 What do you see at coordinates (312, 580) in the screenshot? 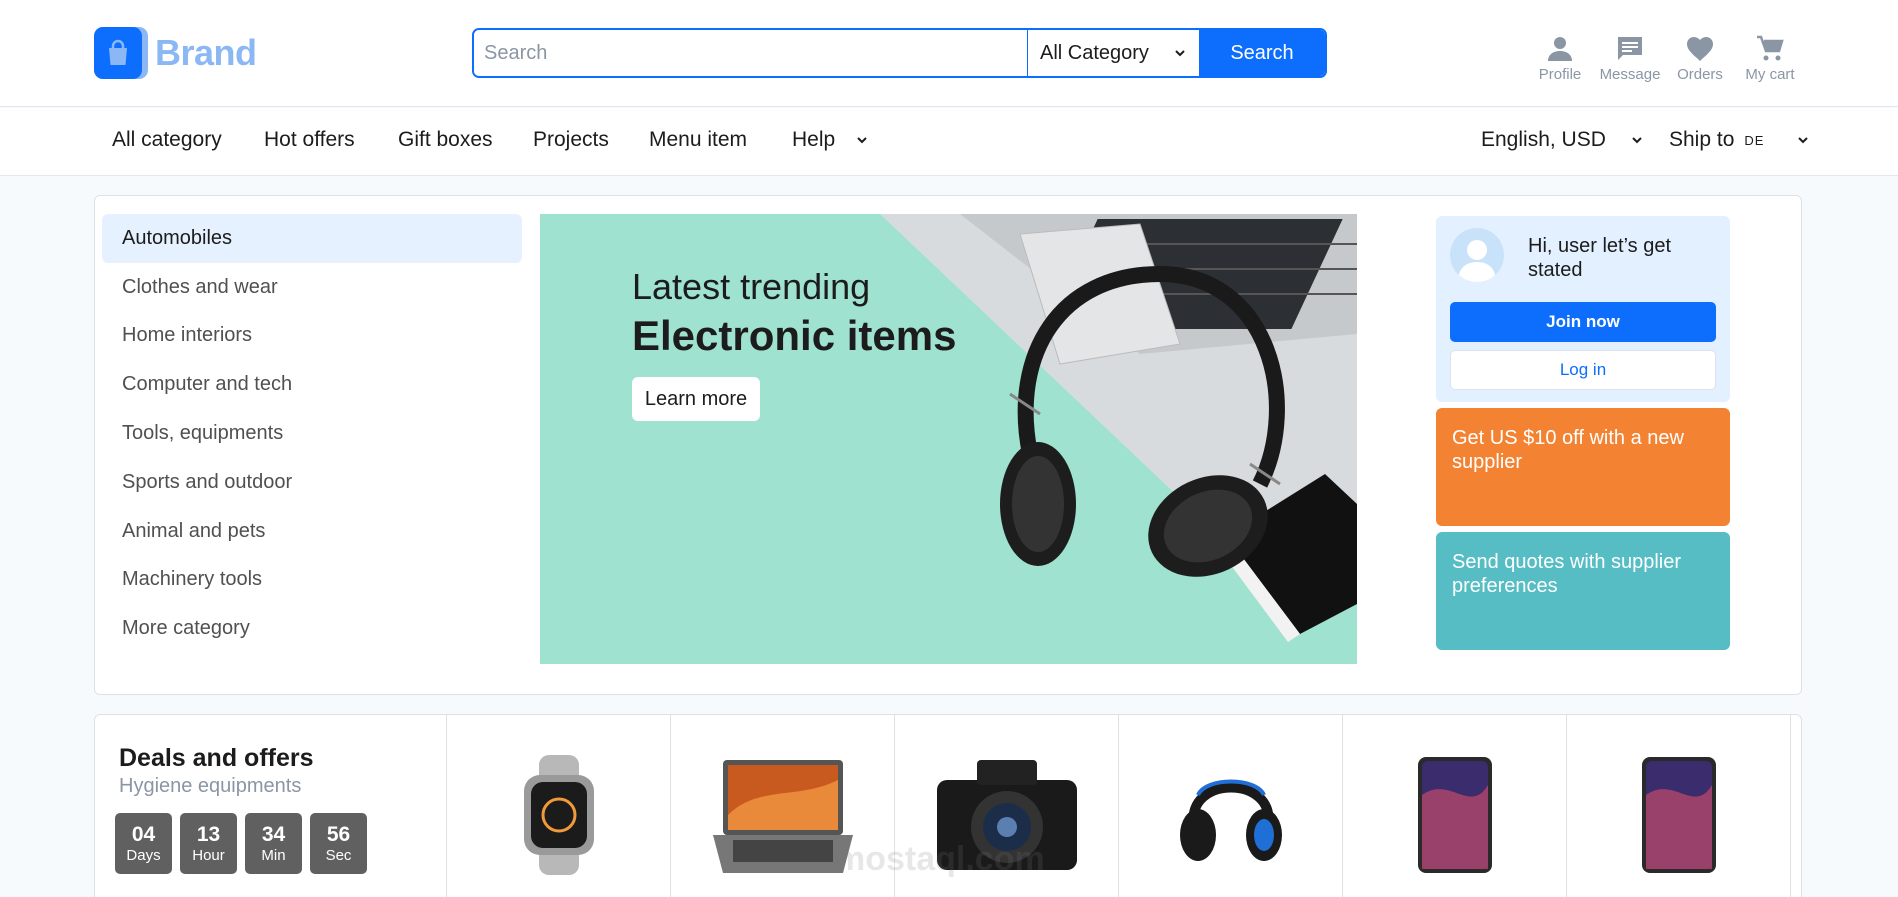
I see `category-item: Machinery tools` at bounding box center [312, 580].